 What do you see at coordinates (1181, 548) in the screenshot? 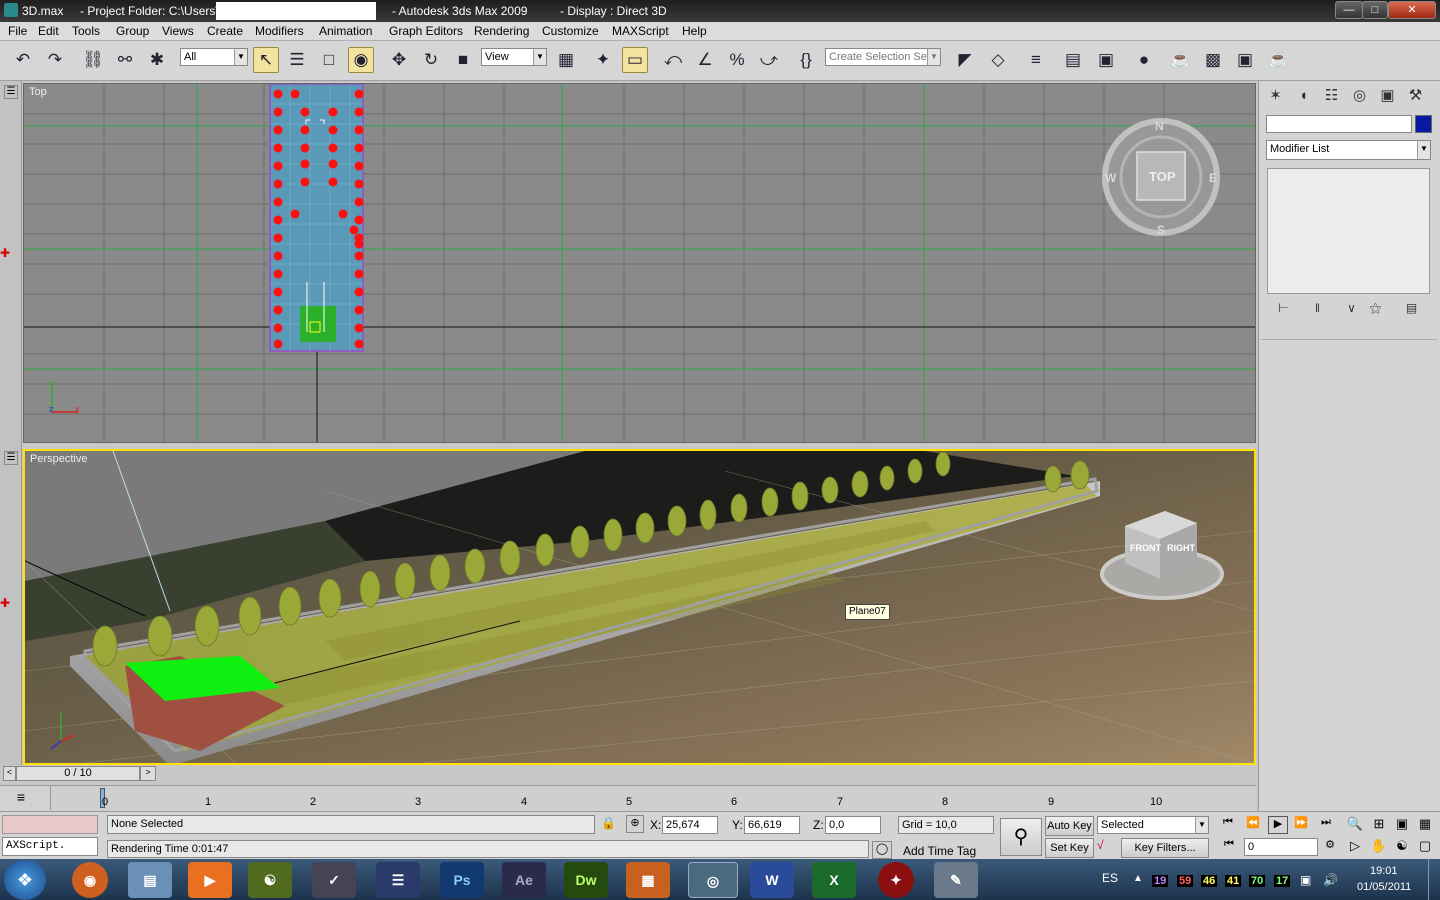
I see `viewcube-right-face: RIGHT` at bounding box center [1181, 548].